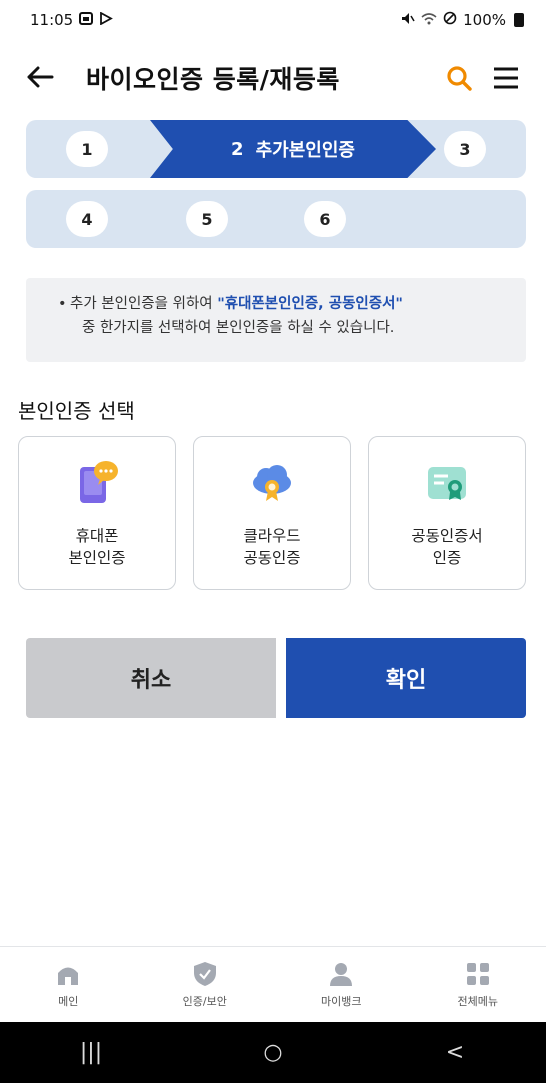  I want to click on nav-item-all-menu: 전체메뉴, so click(478, 984).